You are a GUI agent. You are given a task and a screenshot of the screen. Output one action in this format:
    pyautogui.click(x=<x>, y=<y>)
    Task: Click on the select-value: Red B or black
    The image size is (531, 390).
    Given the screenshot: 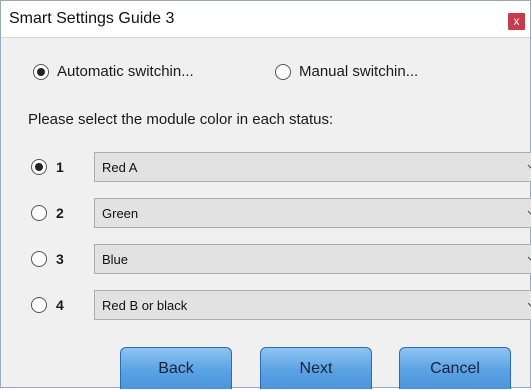 What is the action you would take?
    pyautogui.click(x=145, y=305)
    